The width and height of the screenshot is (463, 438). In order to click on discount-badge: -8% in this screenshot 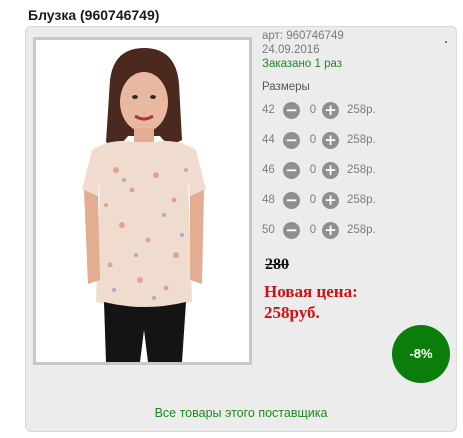, I will do `click(421, 354)`.